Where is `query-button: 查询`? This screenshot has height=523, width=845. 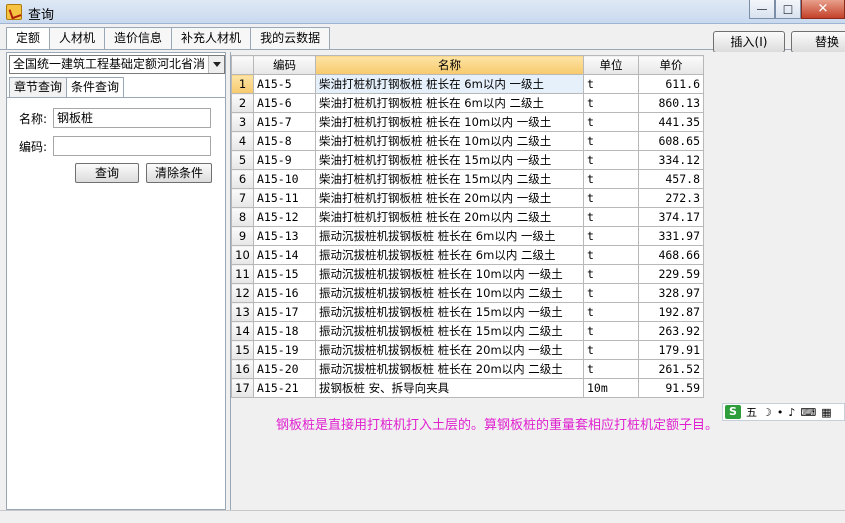 query-button: 查询 is located at coordinates (107, 173).